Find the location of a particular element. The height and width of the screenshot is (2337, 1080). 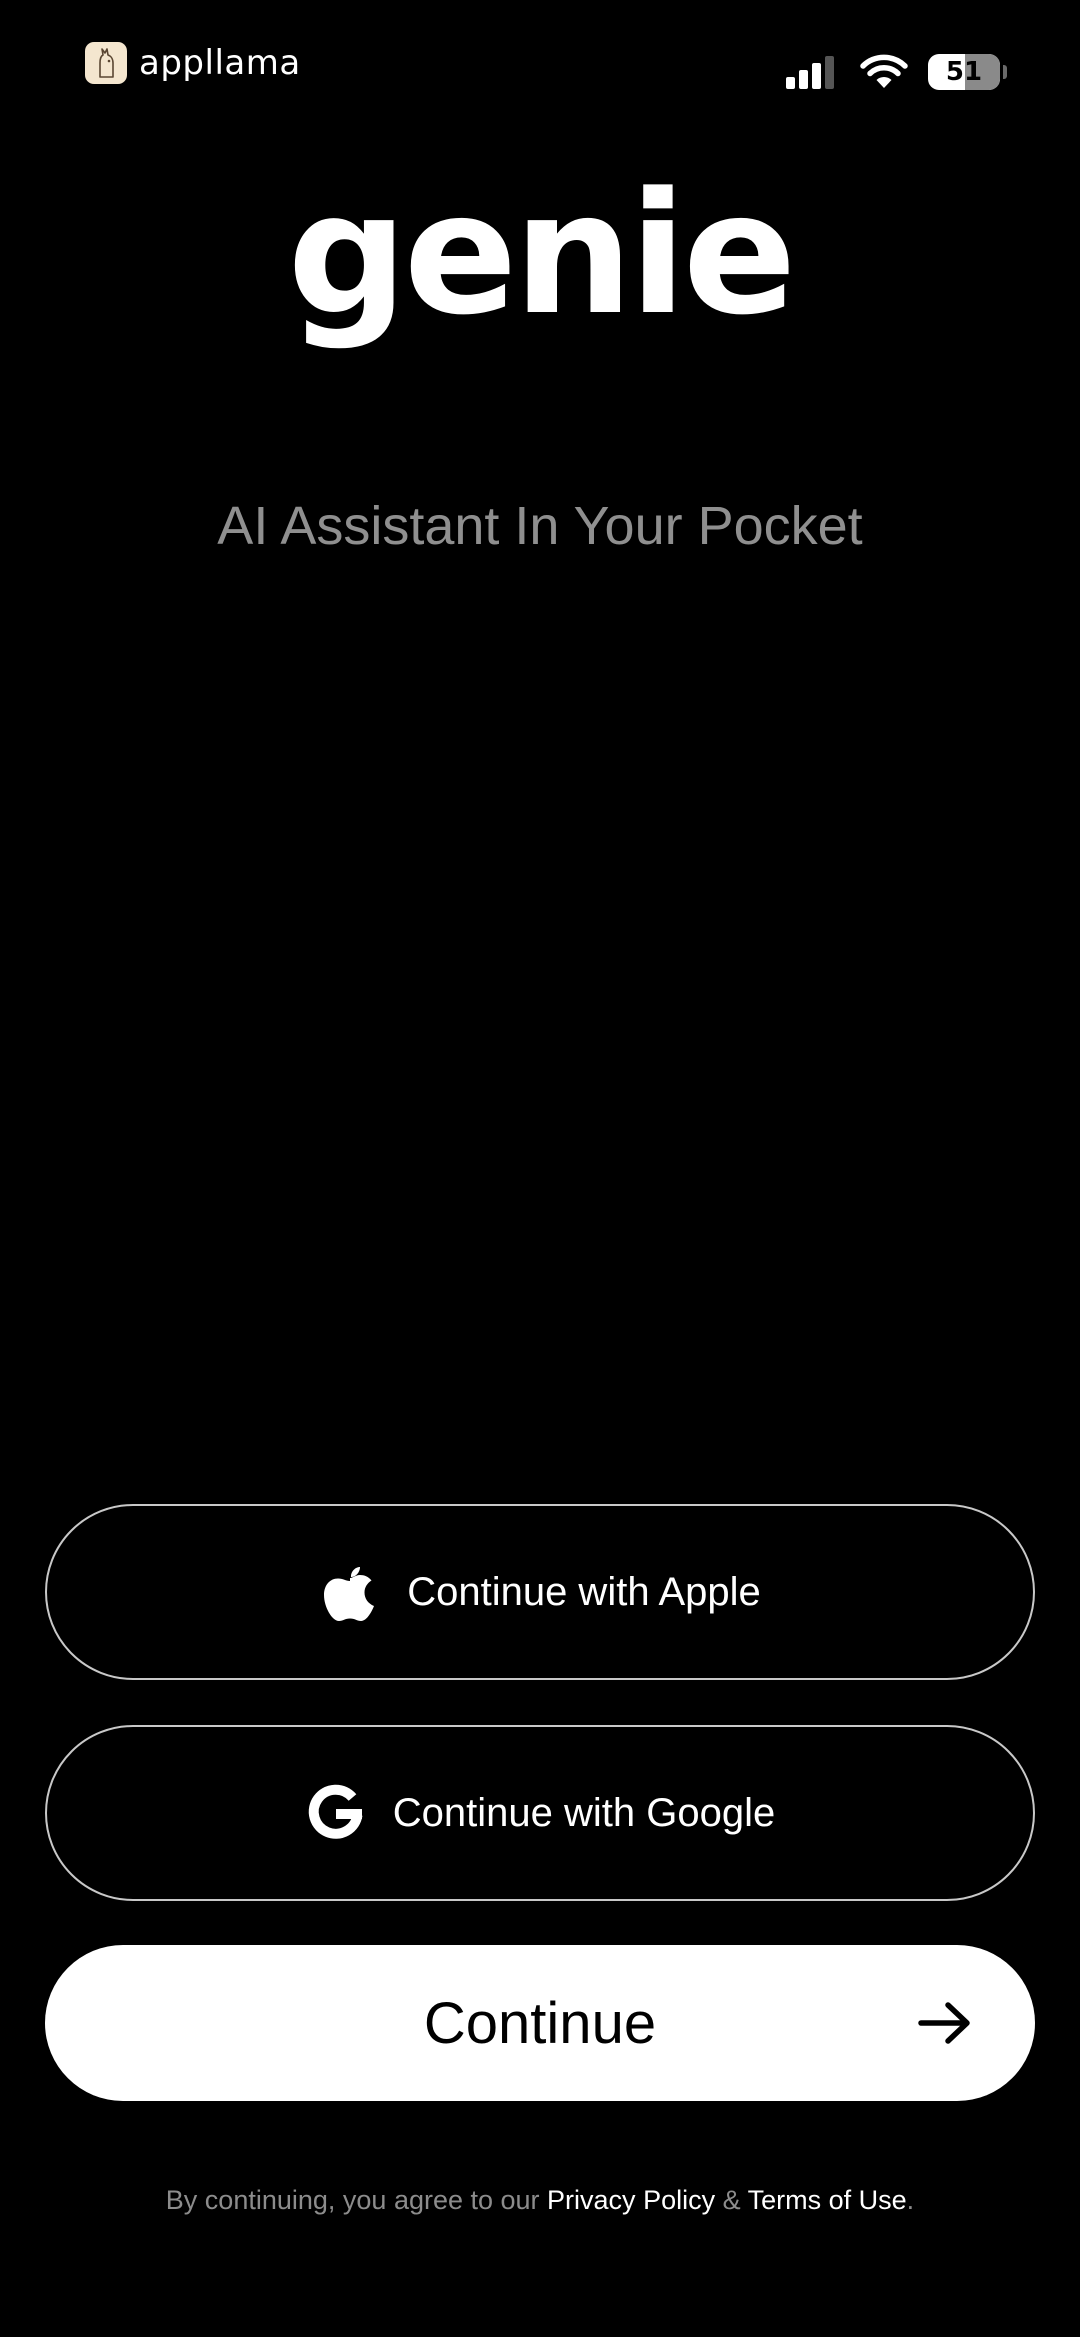

apple-logo-icon is located at coordinates (350, 1592).